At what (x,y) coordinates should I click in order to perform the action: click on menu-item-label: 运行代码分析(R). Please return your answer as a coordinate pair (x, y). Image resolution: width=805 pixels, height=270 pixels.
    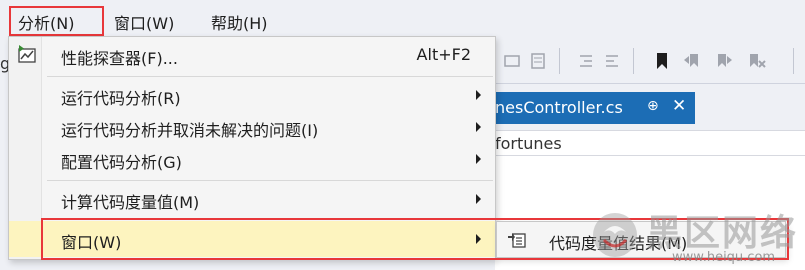
    Looking at the image, I should click on (121, 98).